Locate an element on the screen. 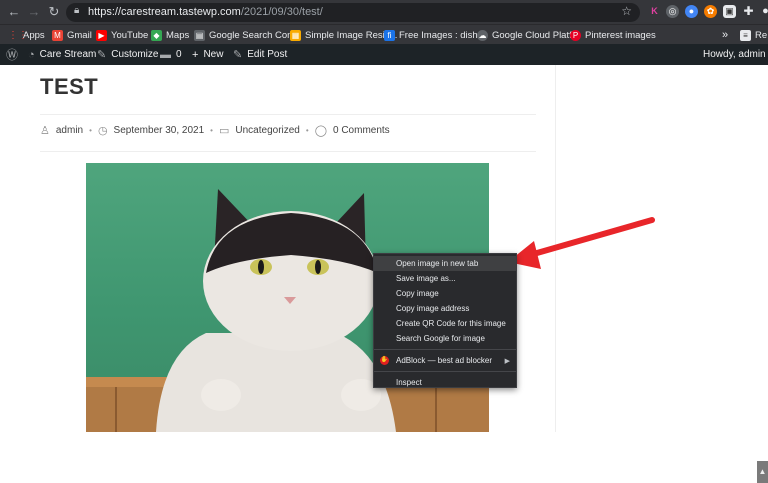 This screenshot has height=483, width=768. my-account-link: Howdy, admin is located at coordinates (735, 54).